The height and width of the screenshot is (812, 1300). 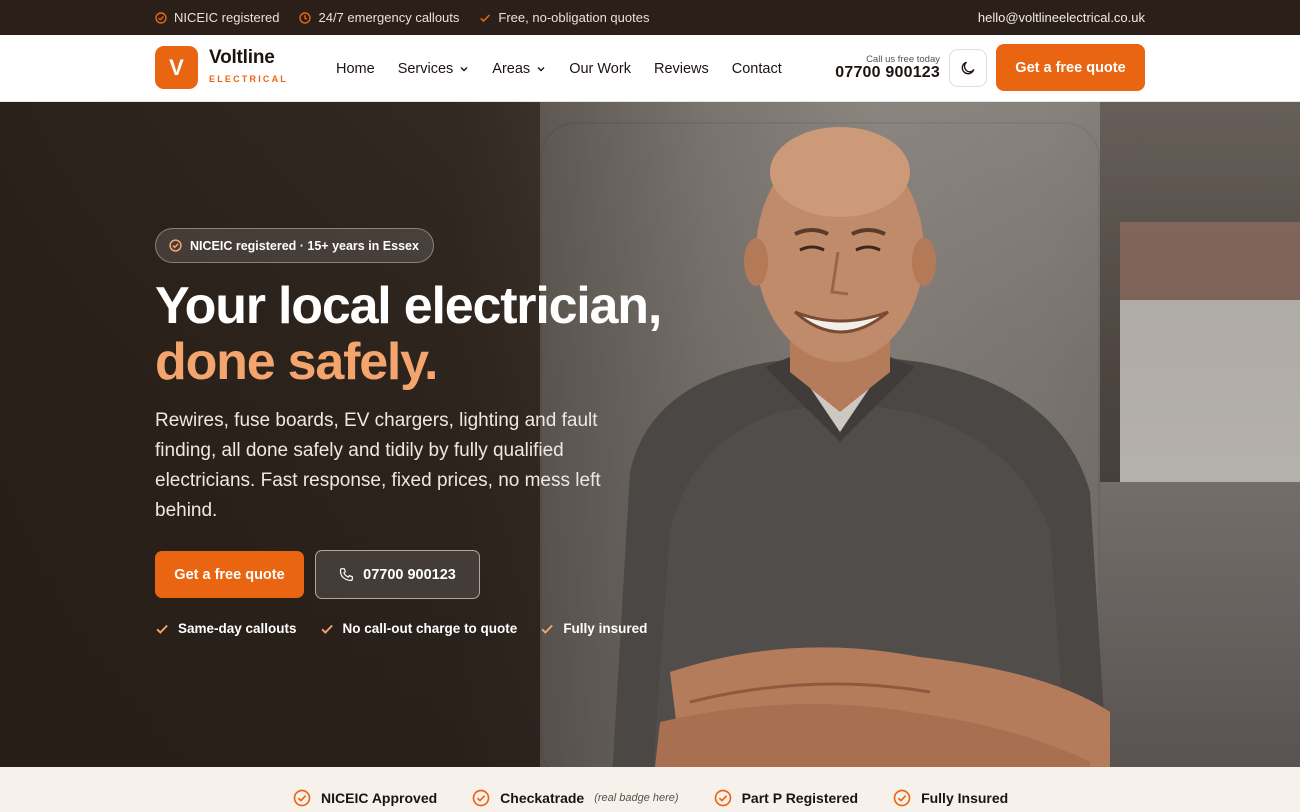 What do you see at coordinates (1200, 624) in the screenshot?
I see `hero-background-road` at bounding box center [1200, 624].